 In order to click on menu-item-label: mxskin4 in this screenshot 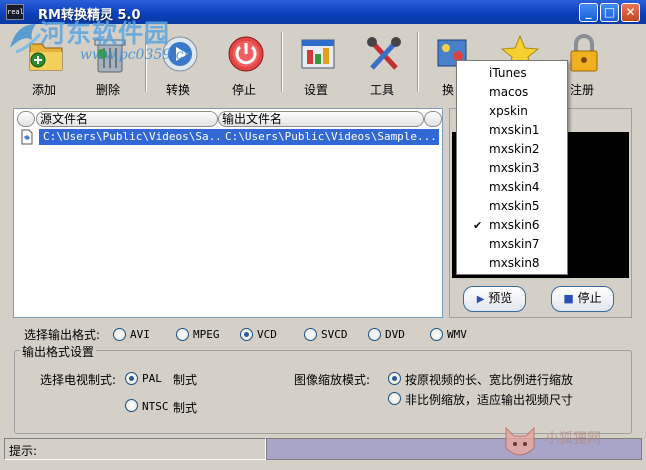, I will do `click(514, 187)`.